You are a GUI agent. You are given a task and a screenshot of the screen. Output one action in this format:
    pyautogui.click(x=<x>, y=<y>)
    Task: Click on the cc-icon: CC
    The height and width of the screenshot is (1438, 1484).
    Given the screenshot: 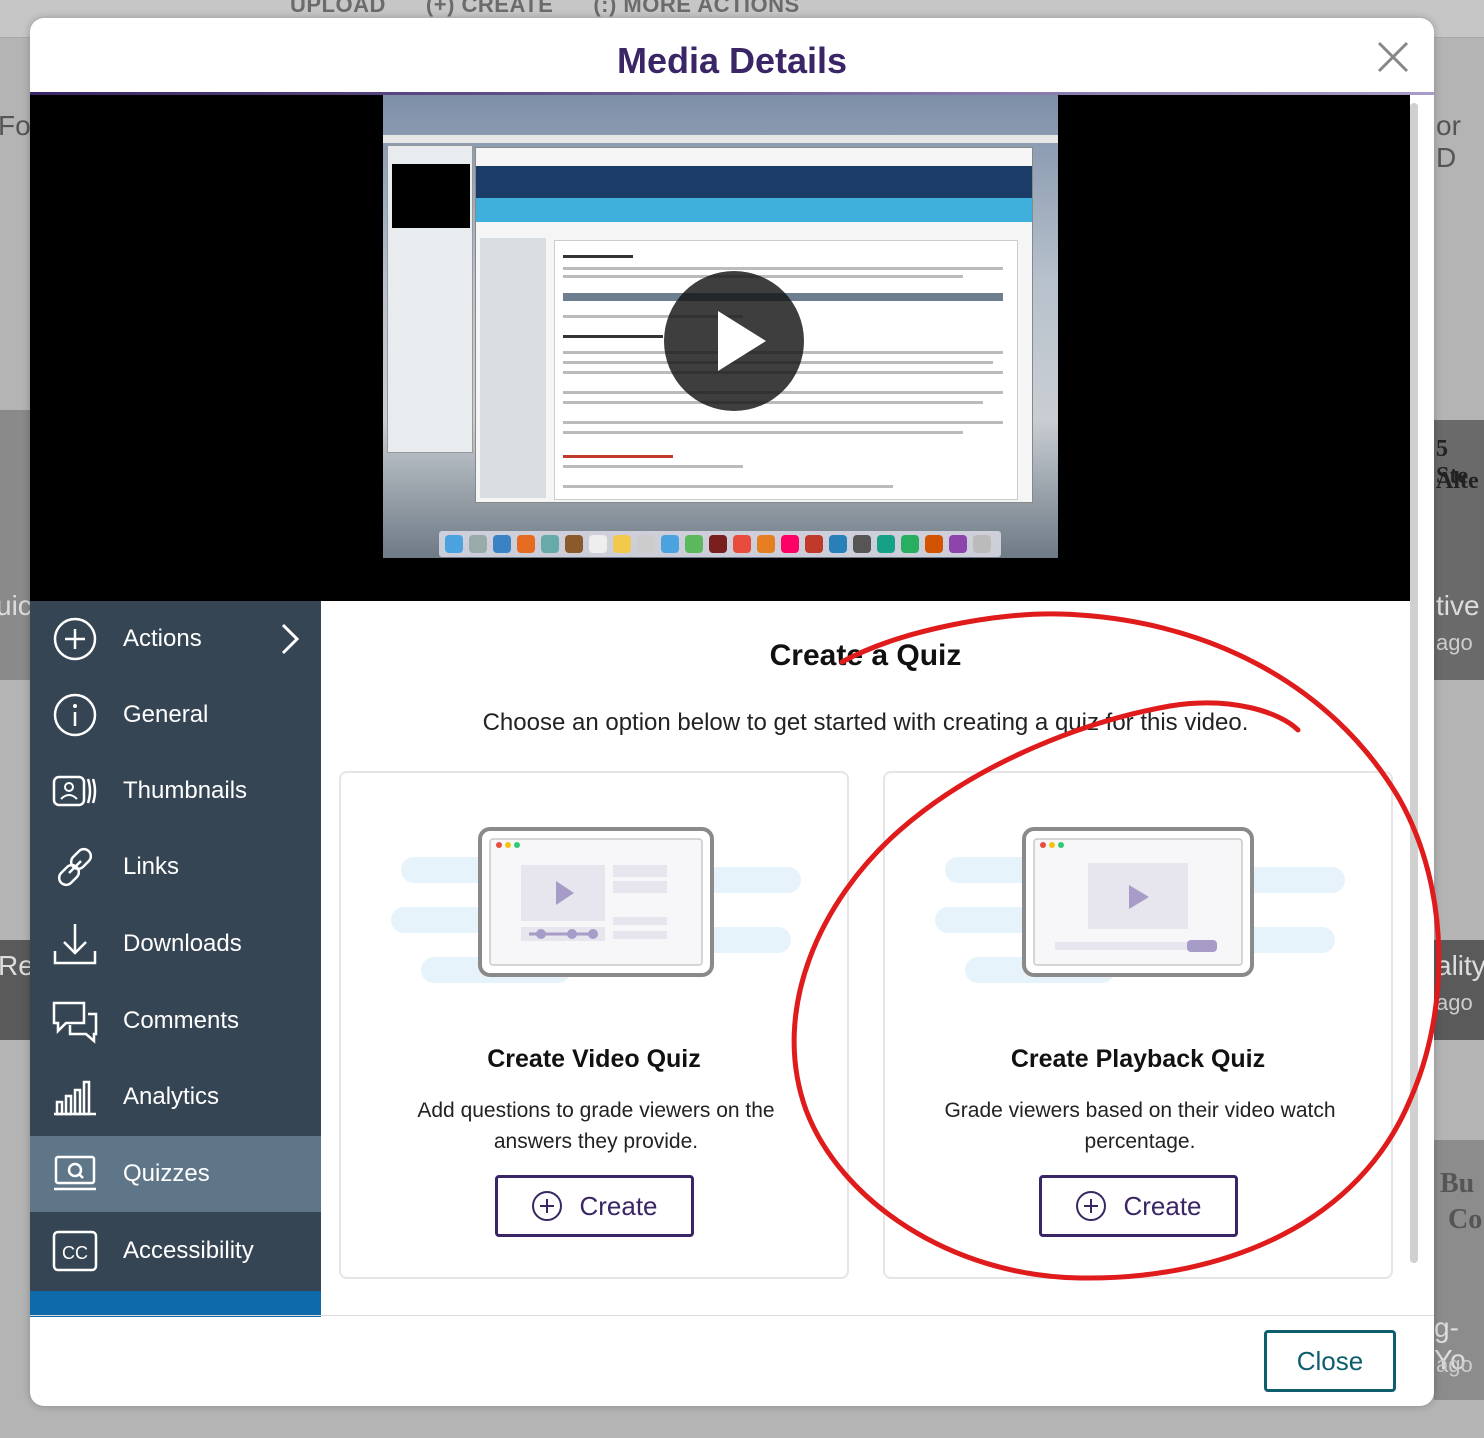 What is the action you would take?
    pyautogui.click(x=75, y=1251)
    